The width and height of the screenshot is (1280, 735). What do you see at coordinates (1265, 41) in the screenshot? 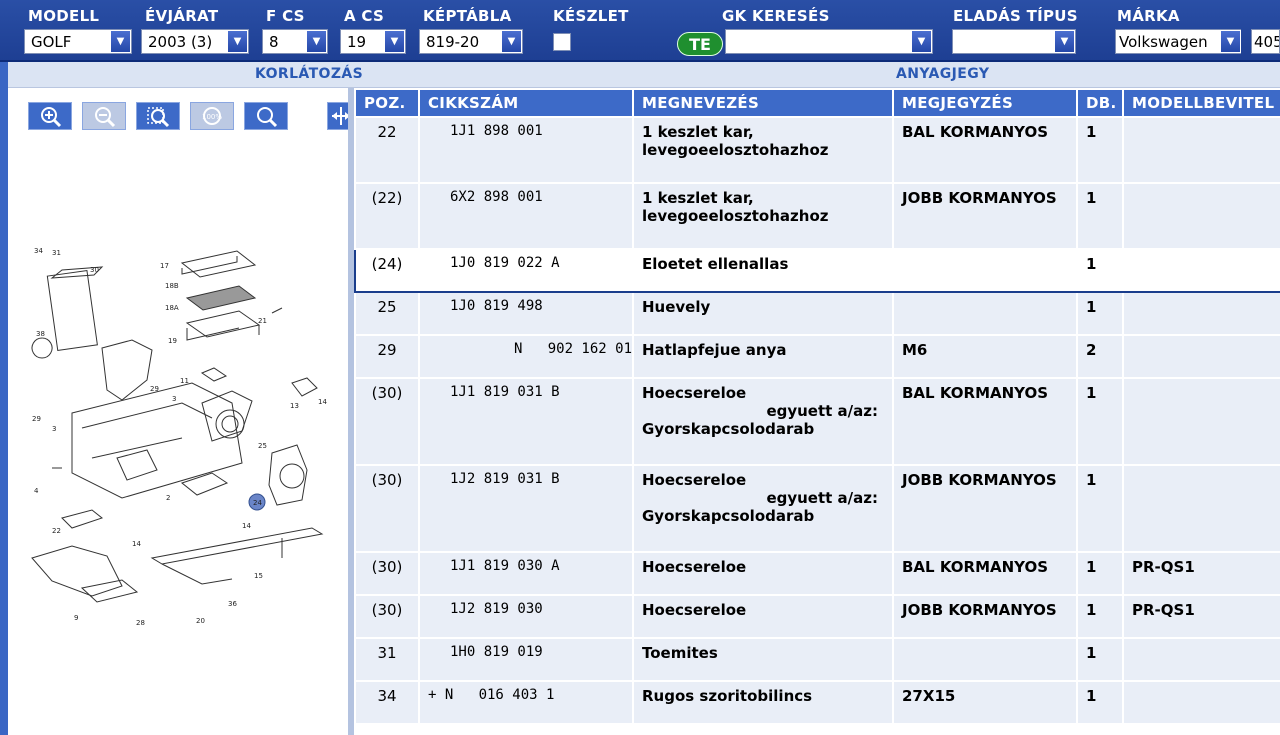
I see `overflow-field: 405` at bounding box center [1265, 41].